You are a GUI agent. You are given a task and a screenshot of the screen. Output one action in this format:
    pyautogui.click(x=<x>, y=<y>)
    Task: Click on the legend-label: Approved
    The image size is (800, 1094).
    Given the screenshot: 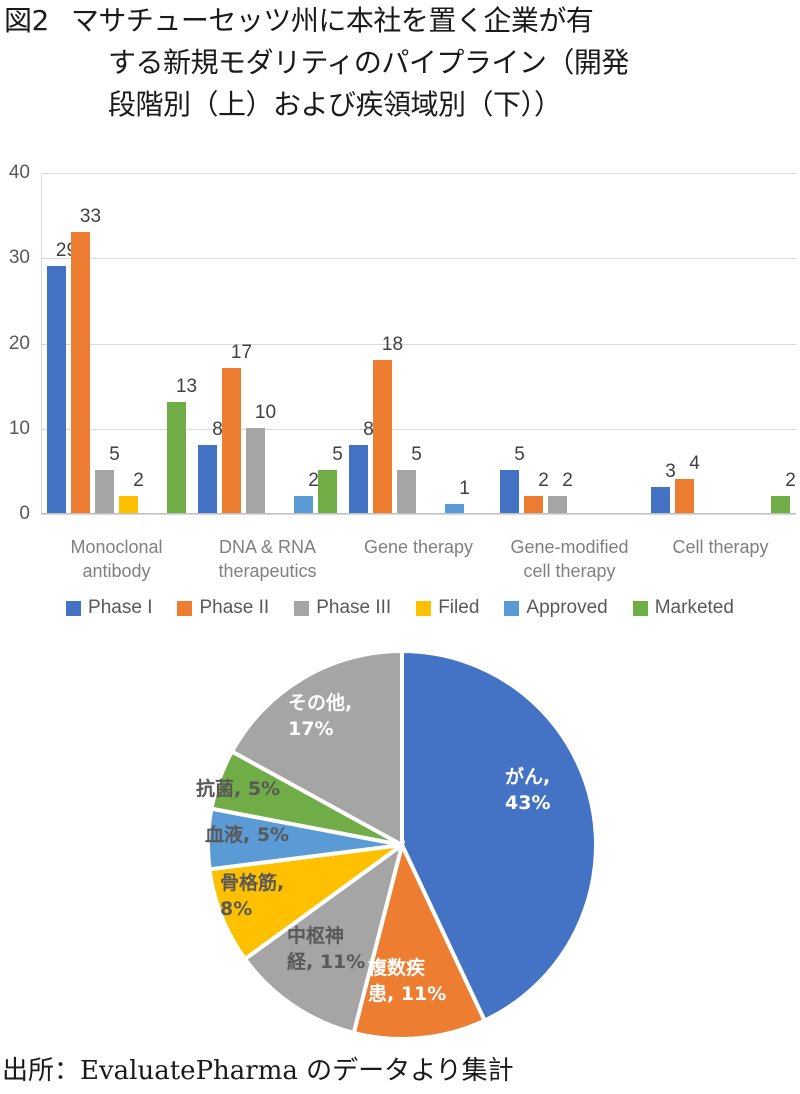 What is the action you would take?
    pyautogui.click(x=567, y=607)
    